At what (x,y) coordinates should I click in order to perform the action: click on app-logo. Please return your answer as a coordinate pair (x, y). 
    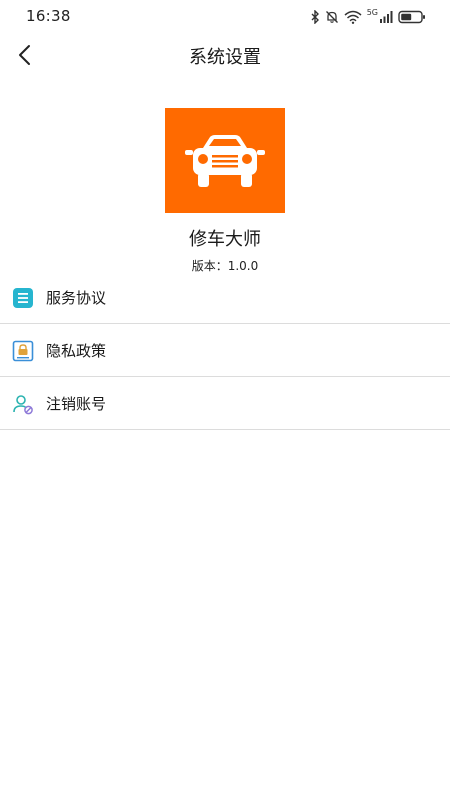
    Looking at the image, I should click on (225, 160).